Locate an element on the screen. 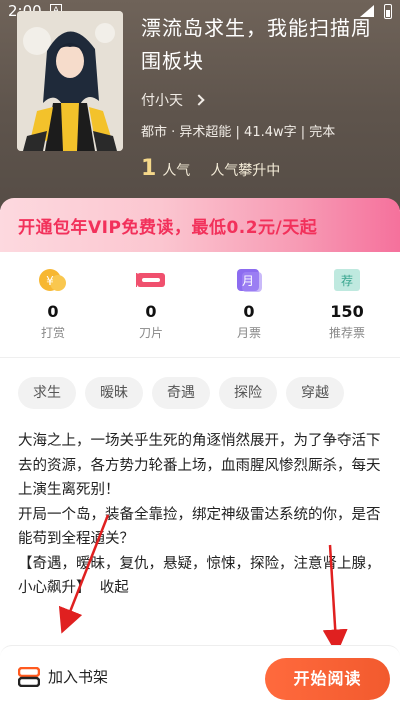 The image size is (400, 712). add-to-shelf-label: 加入书架 is located at coordinates (78, 677).